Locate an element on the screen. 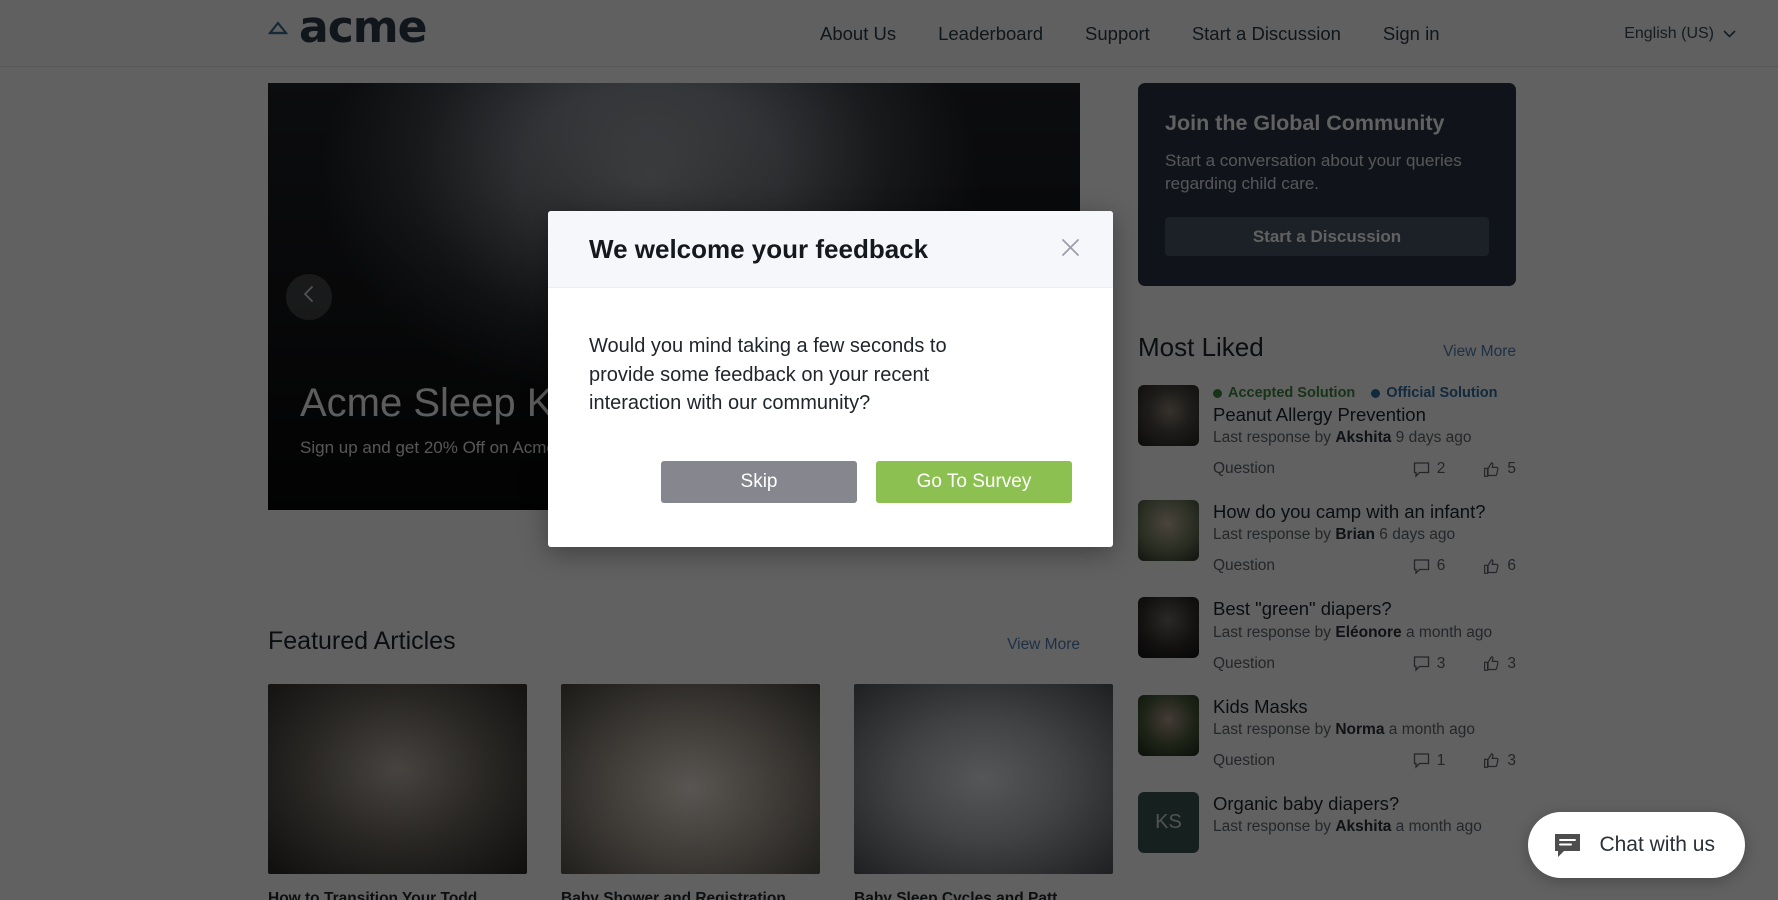 This screenshot has width=1778, height=900. chat-with-us-label: Chat with us is located at coordinates (1657, 844).